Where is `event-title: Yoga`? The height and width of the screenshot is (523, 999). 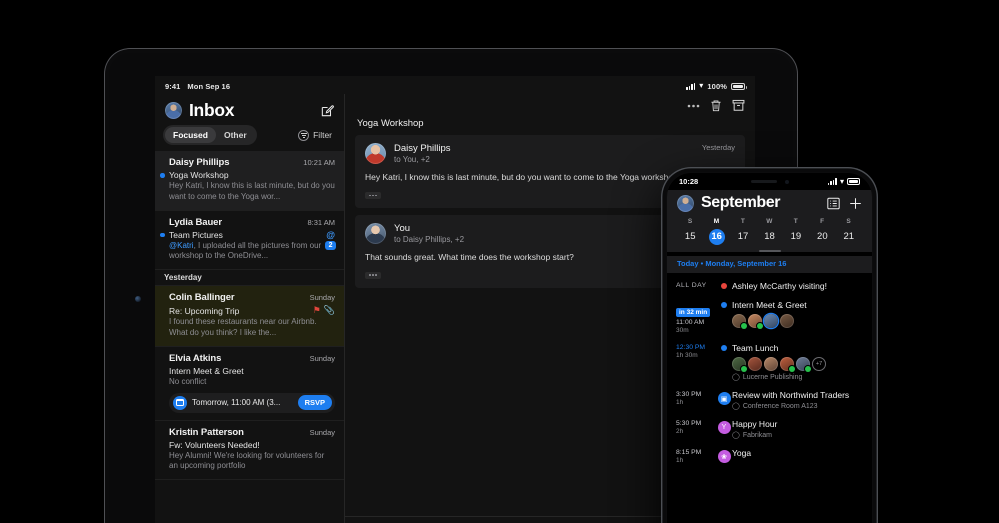 event-title: Yoga is located at coordinates (742, 453).